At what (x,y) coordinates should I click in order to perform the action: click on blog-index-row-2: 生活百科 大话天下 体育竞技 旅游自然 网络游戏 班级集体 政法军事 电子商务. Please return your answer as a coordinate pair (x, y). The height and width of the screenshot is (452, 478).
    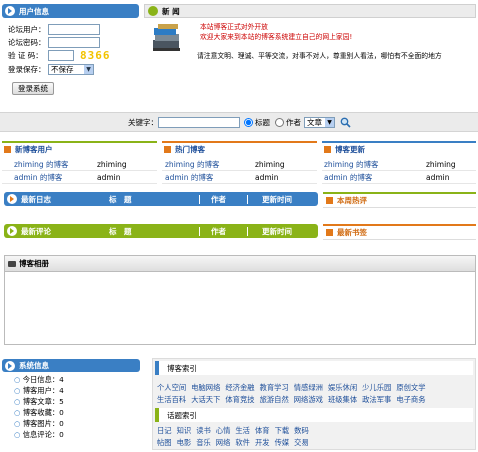
    Looking at the image, I should click on (294, 400).